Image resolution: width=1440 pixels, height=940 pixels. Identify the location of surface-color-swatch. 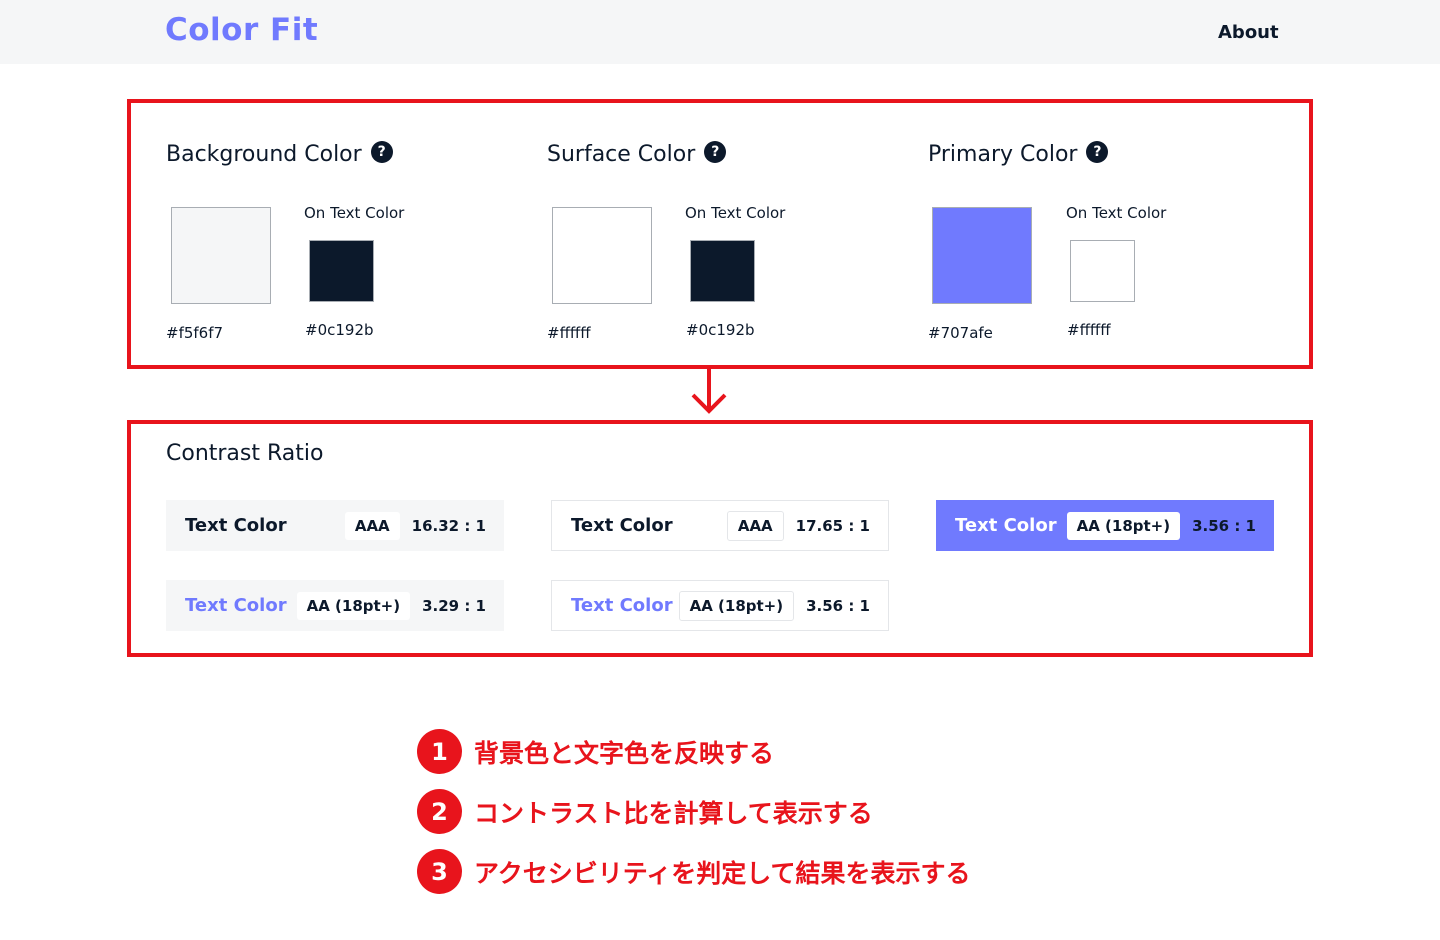
(602, 255).